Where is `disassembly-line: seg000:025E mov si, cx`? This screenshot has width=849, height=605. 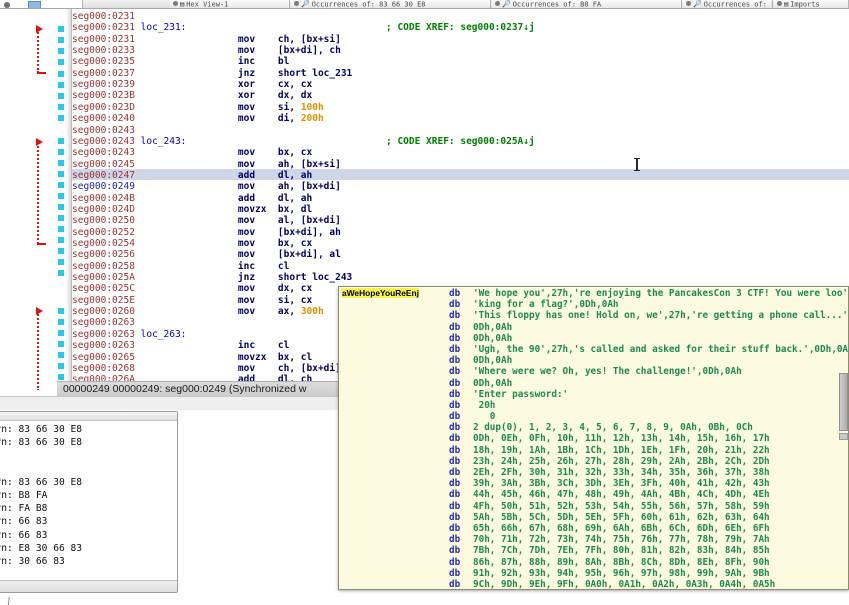
disassembly-line: seg000:025E mov si, cx is located at coordinates (192, 300).